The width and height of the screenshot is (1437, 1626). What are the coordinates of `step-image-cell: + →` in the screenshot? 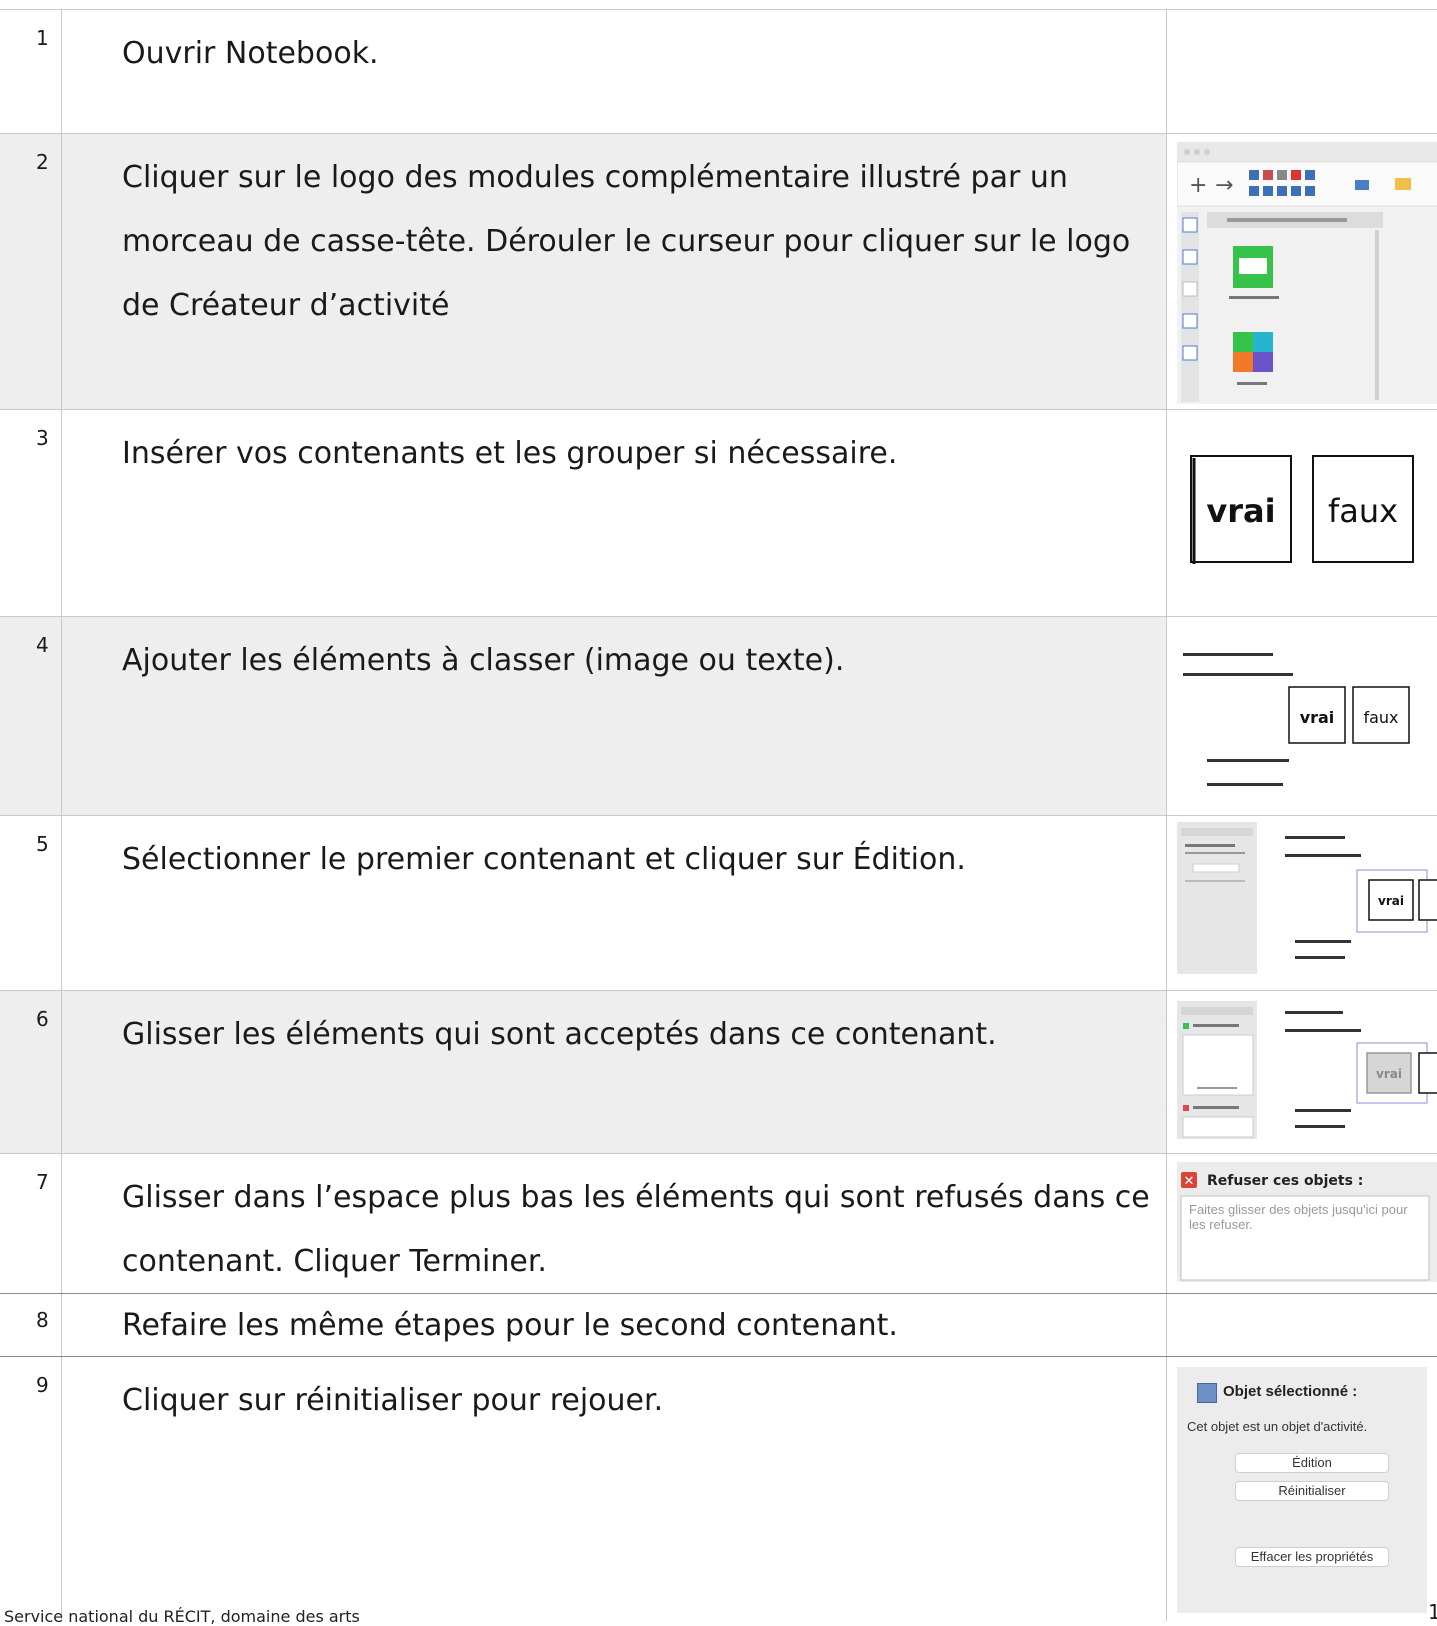 It's located at (1302, 271).